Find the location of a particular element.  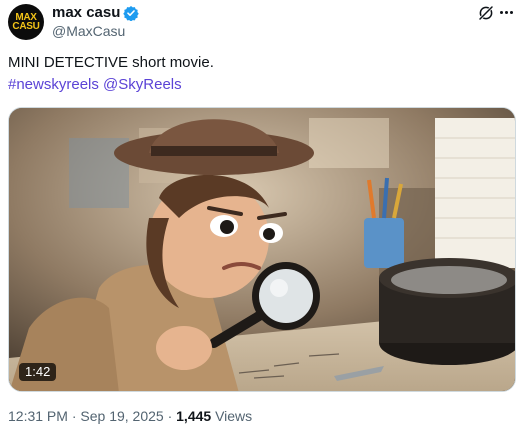

author-handle: @MaxCasu is located at coordinates (88, 31).